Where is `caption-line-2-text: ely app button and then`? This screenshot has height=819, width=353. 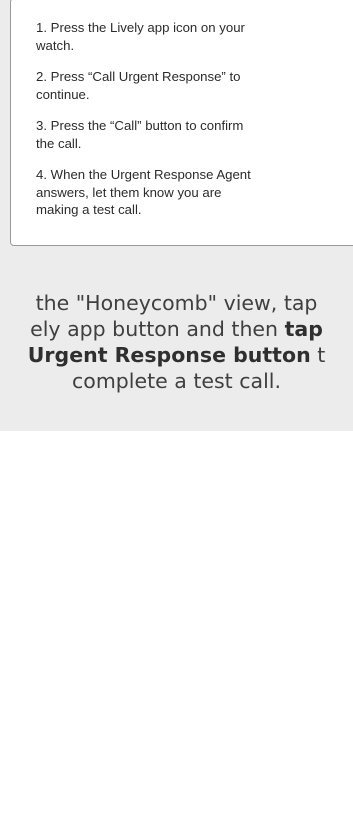 caption-line-2-text: ely app button and then is located at coordinates (157, 329).